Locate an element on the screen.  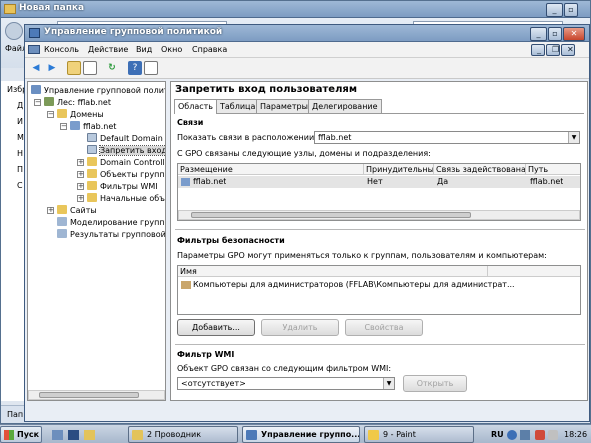
bg-nav-item: Н is located at coordinates (20, 153).